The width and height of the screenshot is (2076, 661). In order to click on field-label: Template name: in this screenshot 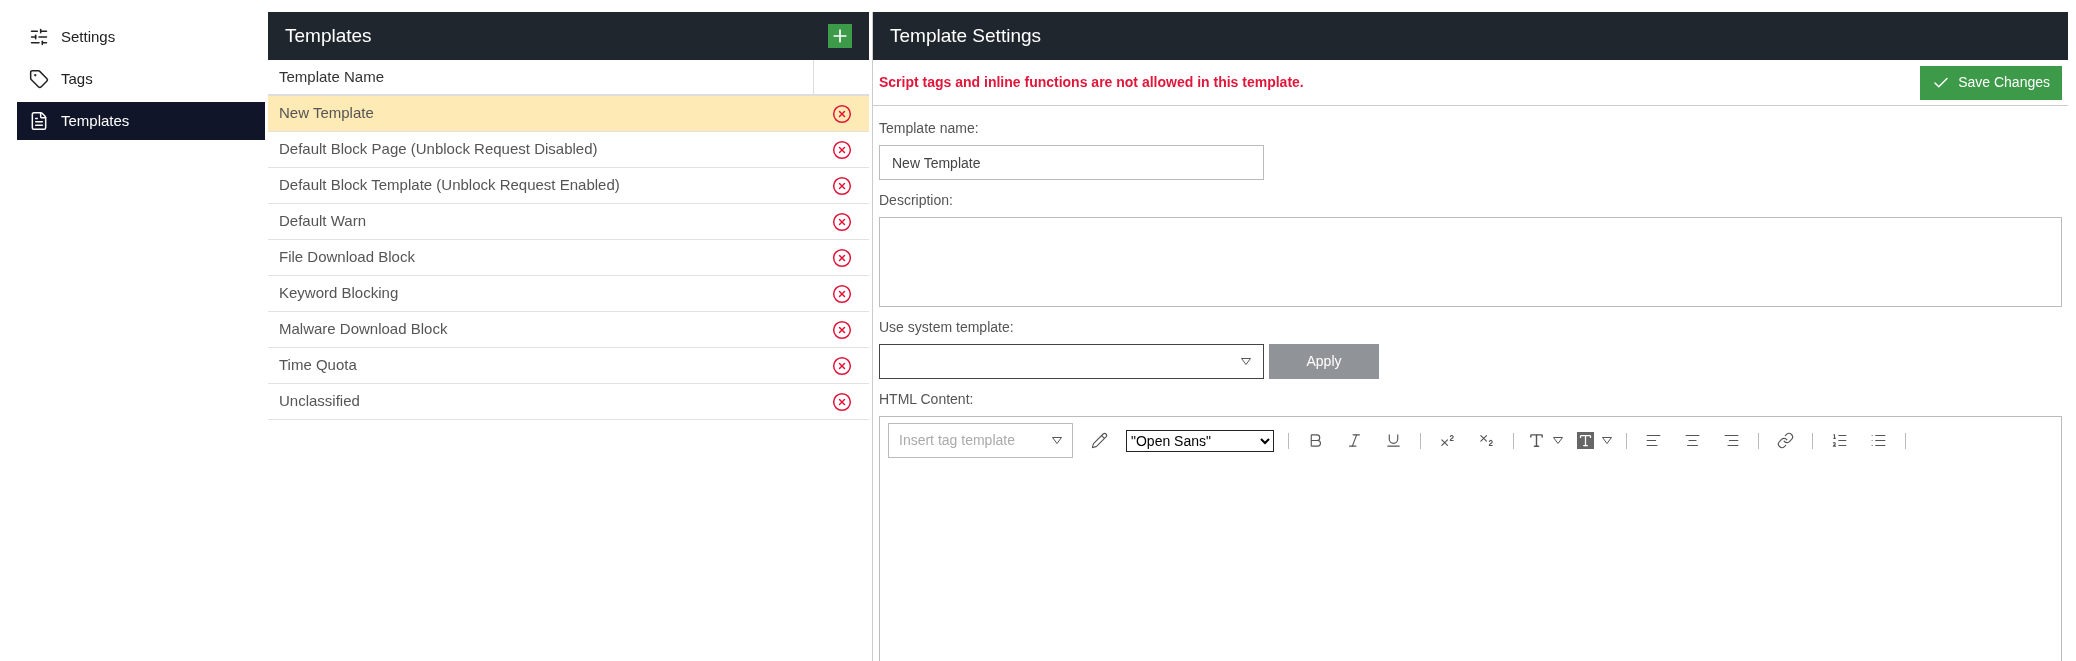, I will do `click(929, 128)`.